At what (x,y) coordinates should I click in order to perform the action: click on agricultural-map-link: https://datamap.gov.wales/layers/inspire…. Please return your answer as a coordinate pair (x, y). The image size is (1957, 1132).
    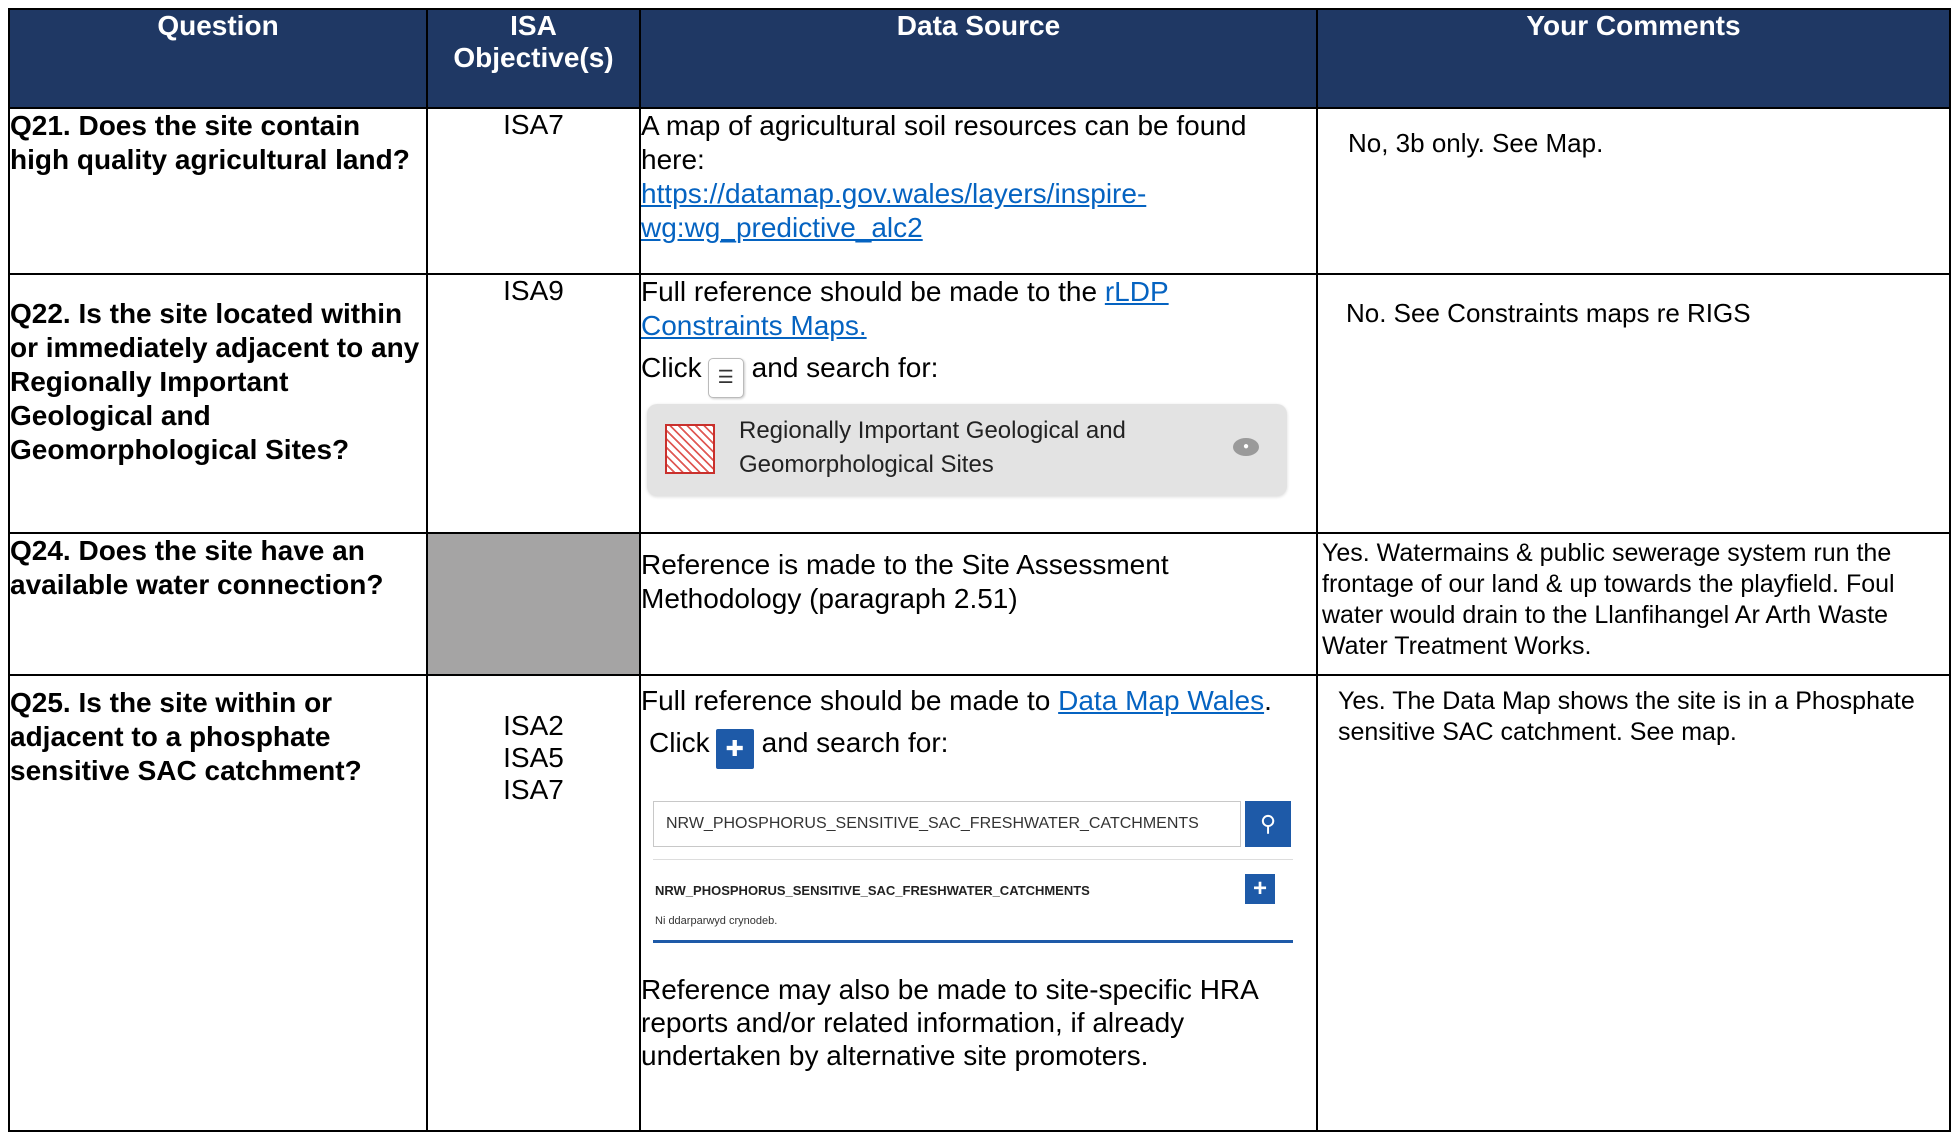
    Looking at the image, I should click on (893, 210).